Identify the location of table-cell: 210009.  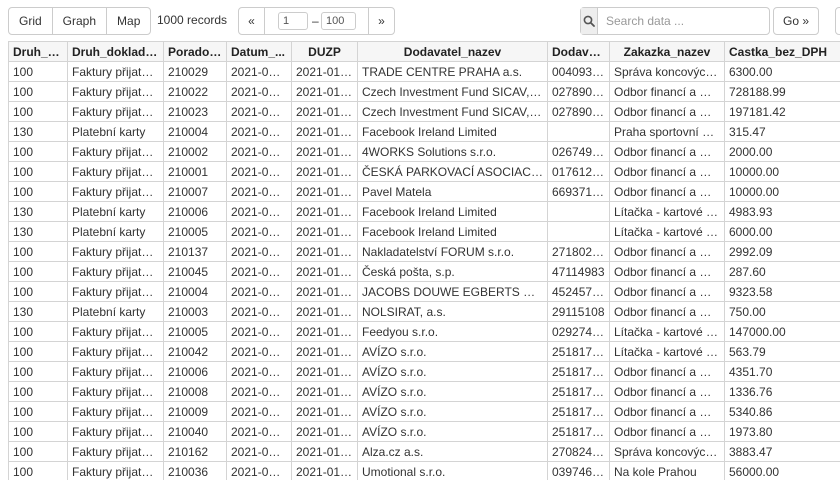
(195, 411).